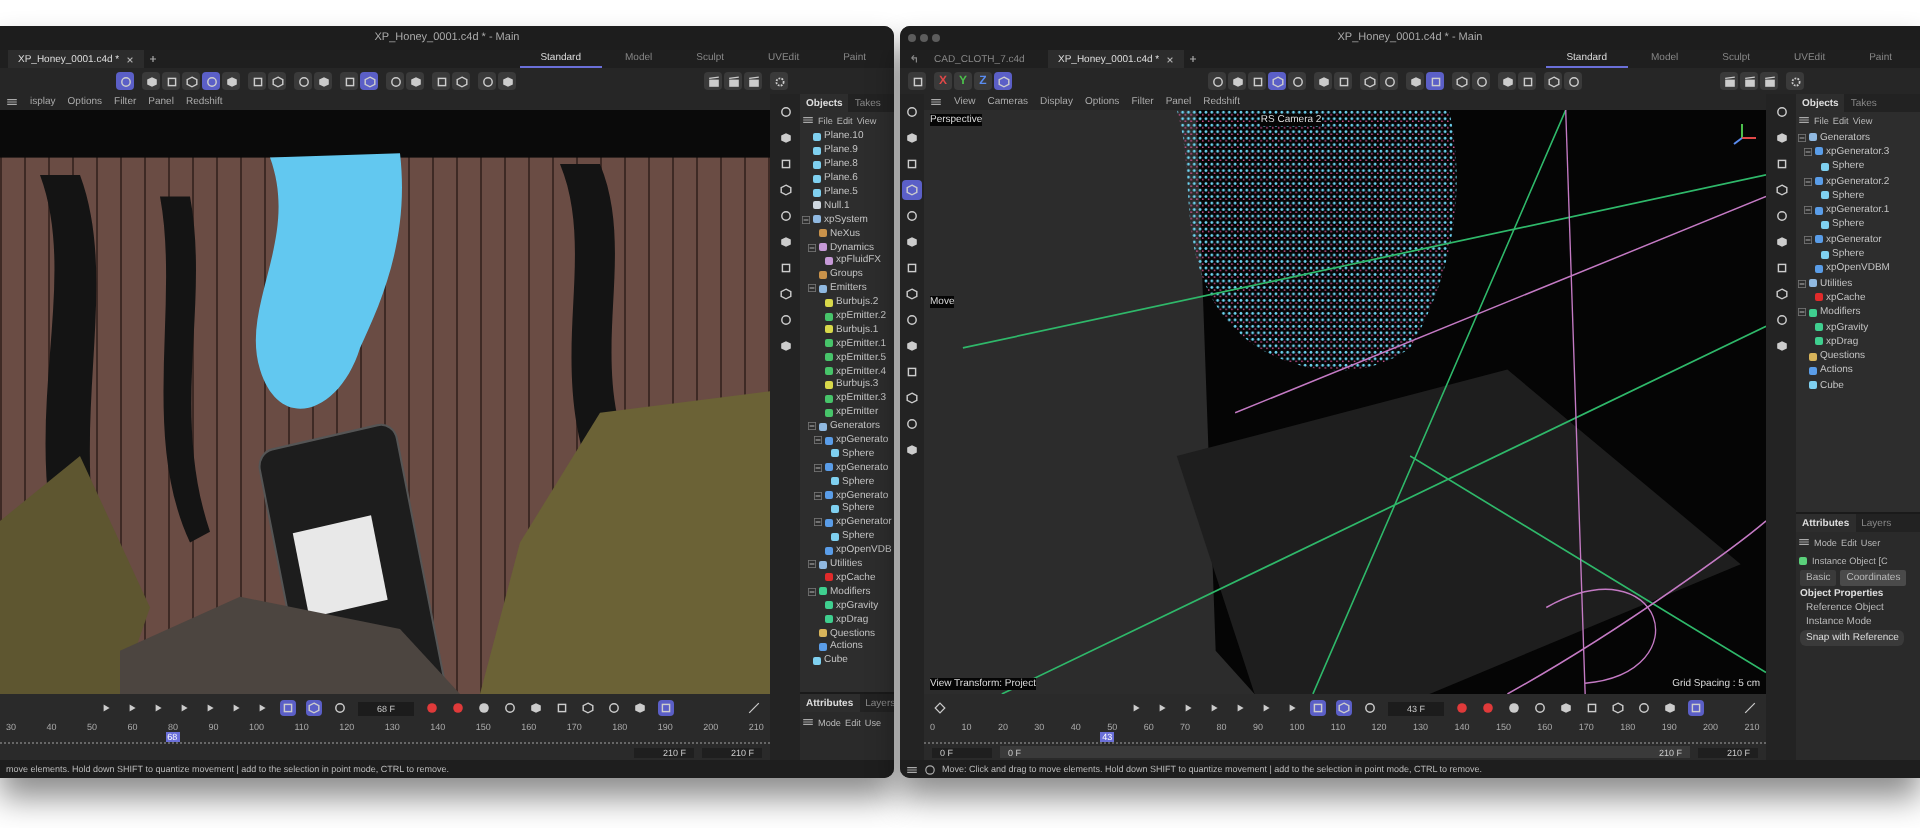 This screenshot has width=1920, height=828. Describe the element at coordinates (940, 708) in the screenshot. I see `keyframe-button` at that location.